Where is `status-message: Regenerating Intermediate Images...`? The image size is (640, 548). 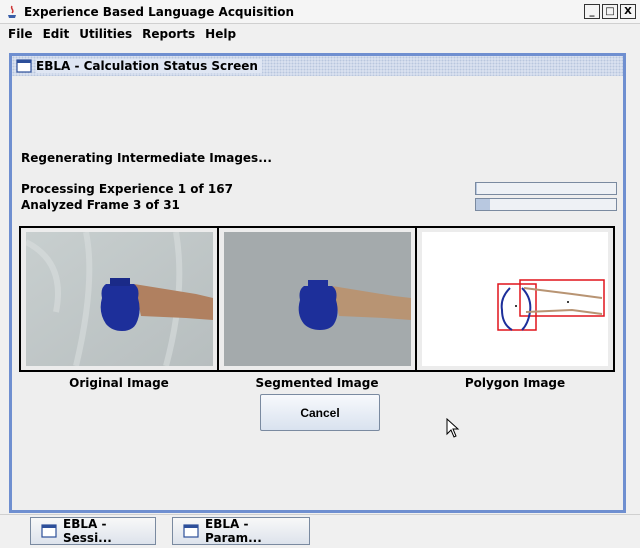 status-message: Regenerating Intermediate Images... is located at coordinates (146, 158).